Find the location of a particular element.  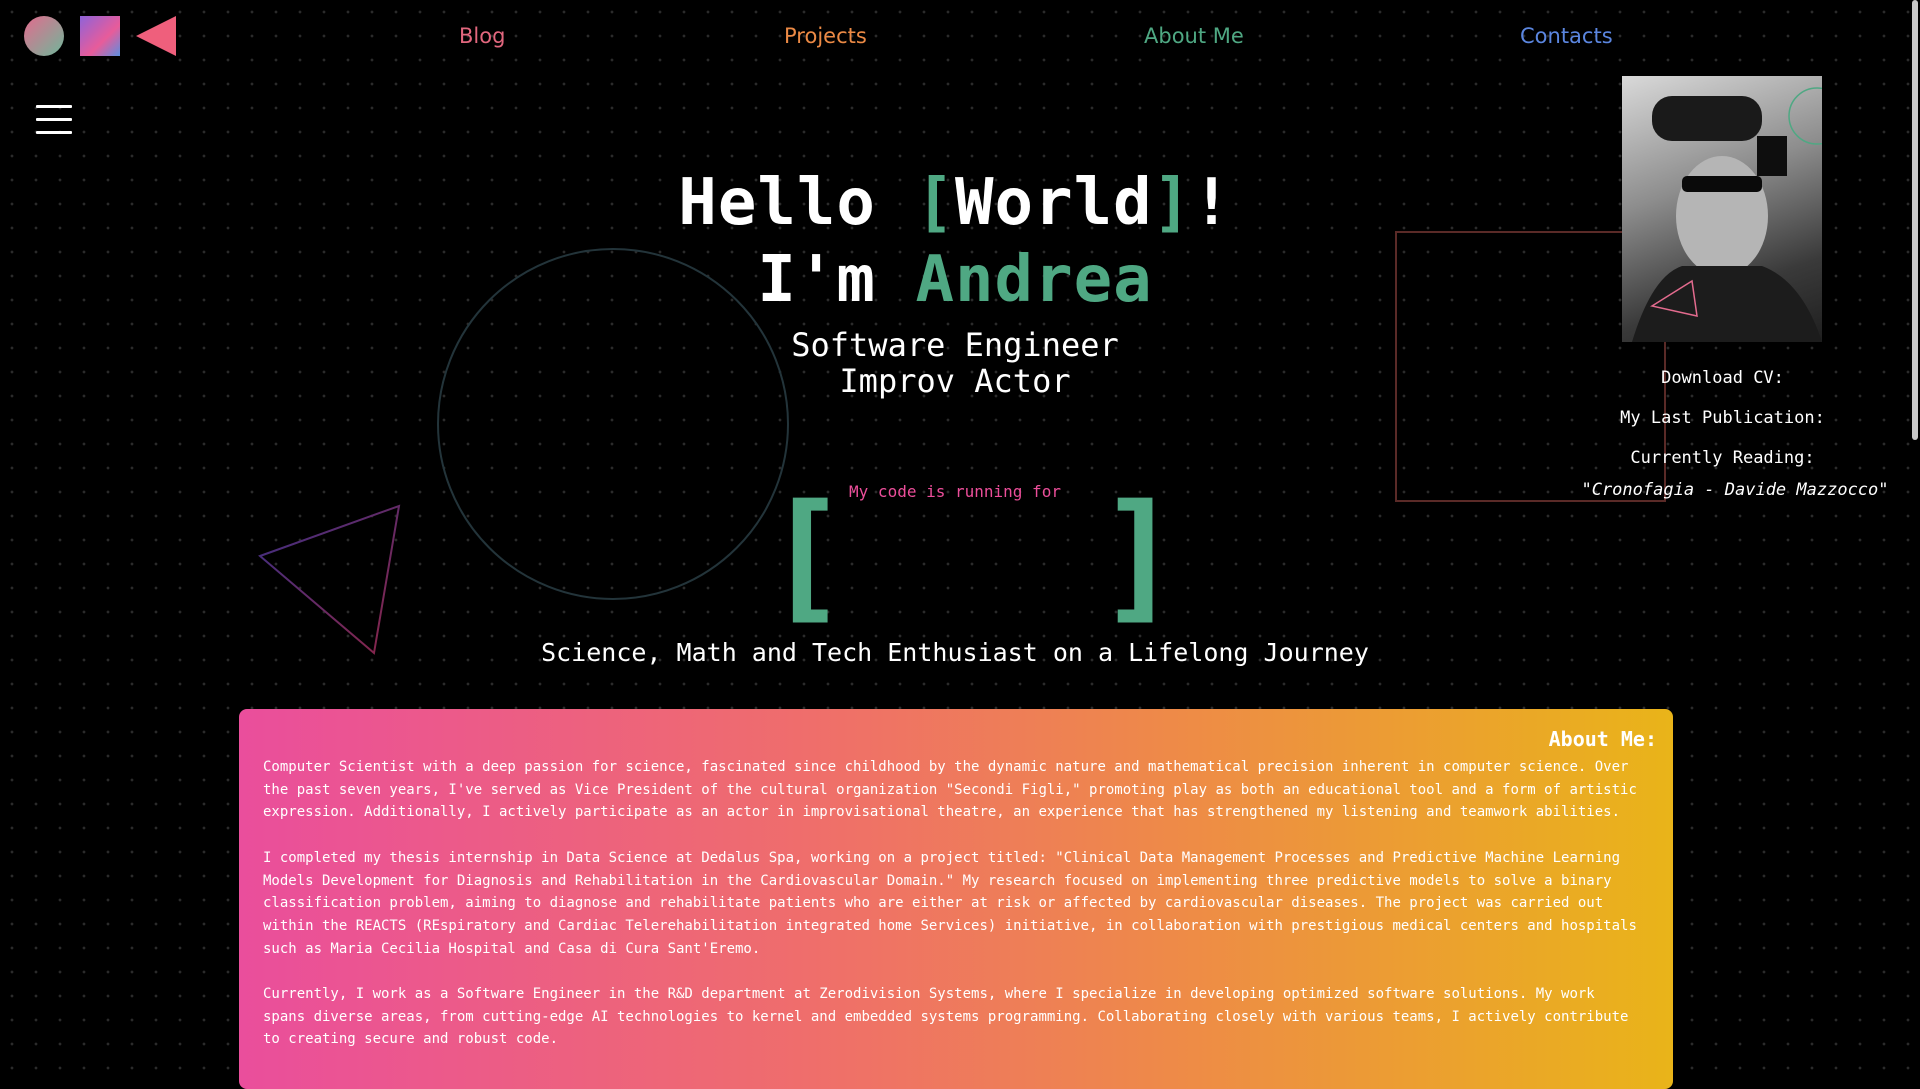

square-logo-icon is located at coordinates (100, 36).